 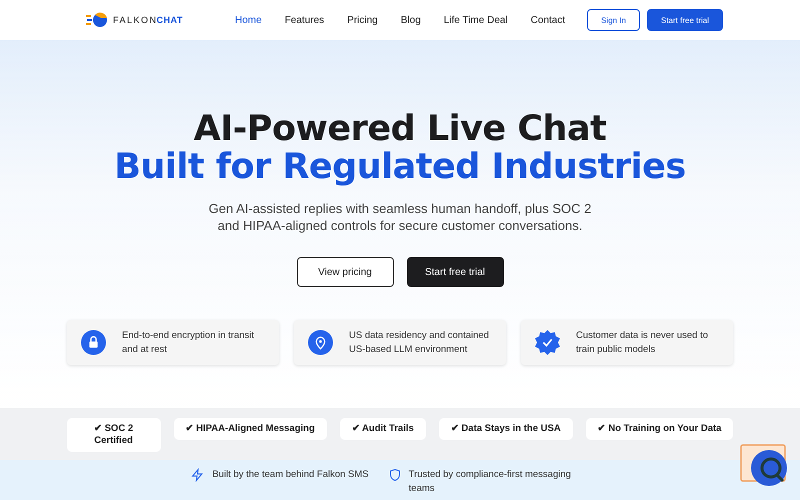 What do you see at coordinates (410, 20) in the screenshot?
I see `nav-link: Blog` at bounding box center [410, 20].